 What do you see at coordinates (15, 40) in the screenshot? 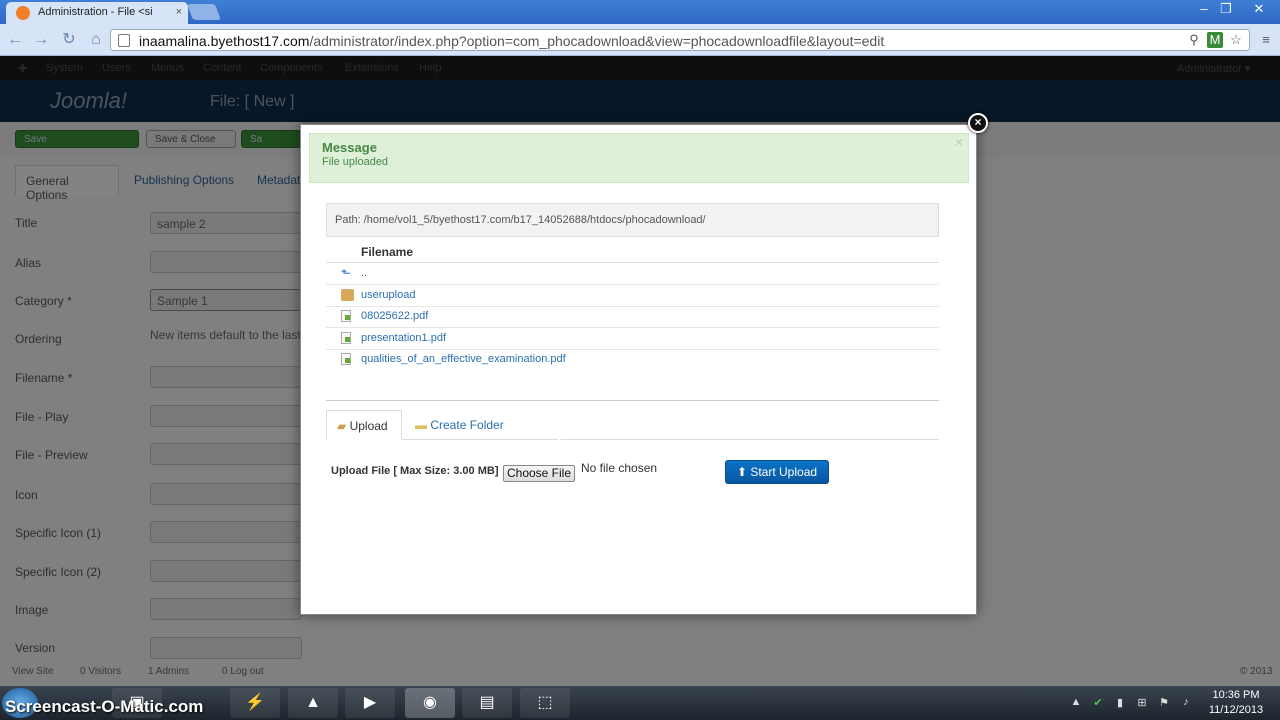
I see `back-arrow-icon: ←` at bounding box center [15, 40].